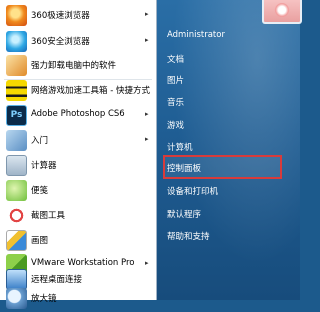 The image size is (320, 312). I want to click on program-item-uninstall: 强力卸载电脑中的软件, so click(78, 65).